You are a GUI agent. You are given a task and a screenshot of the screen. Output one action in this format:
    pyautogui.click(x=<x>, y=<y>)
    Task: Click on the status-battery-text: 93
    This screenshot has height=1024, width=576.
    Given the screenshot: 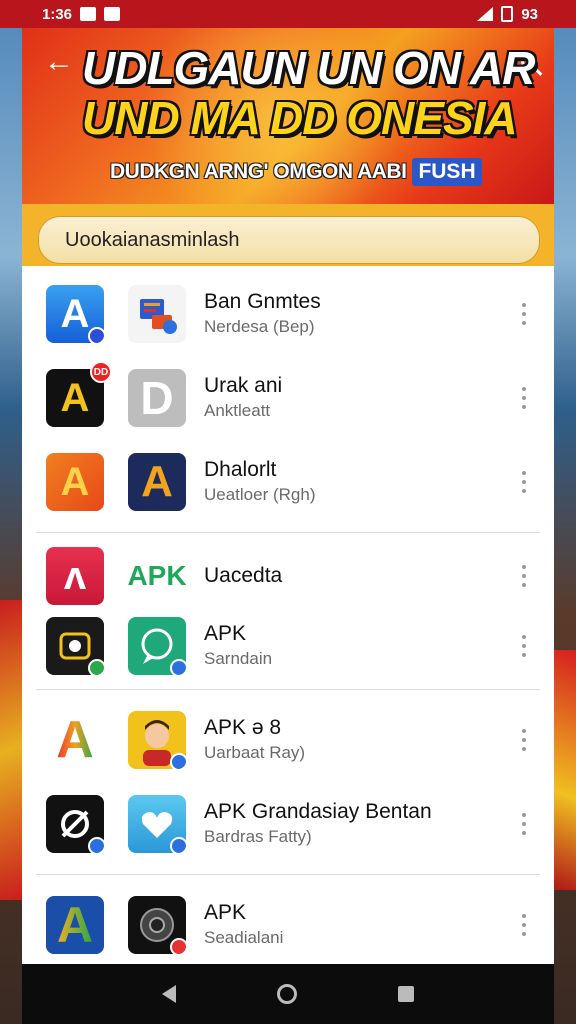 What is the action you would take?
    pyautogui.click(x=529, y=14)
    